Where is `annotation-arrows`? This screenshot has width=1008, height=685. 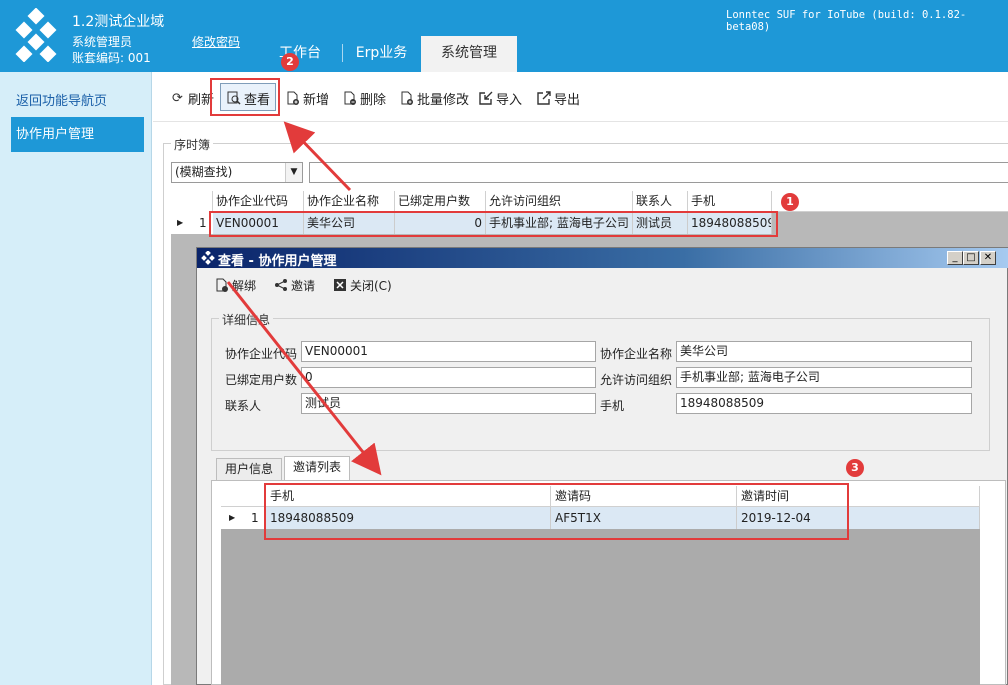 annotation-arrows is located at coordinates (304, 298).